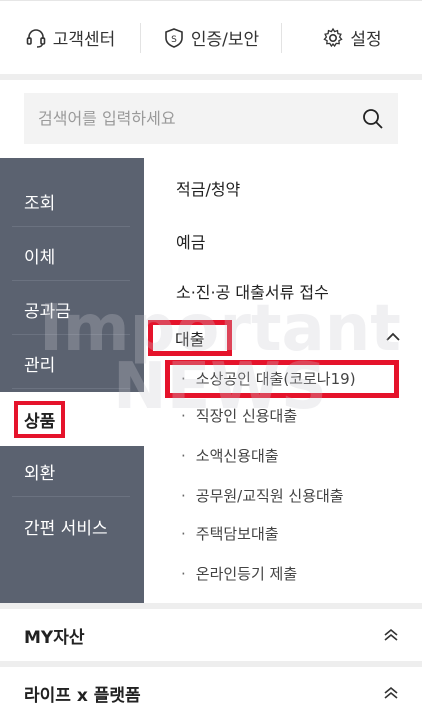 The image size is (422, 720). Describe the element at coordinates (190, 241) in the screenshot. I see `menu-item-deposit: 예금` at that location.